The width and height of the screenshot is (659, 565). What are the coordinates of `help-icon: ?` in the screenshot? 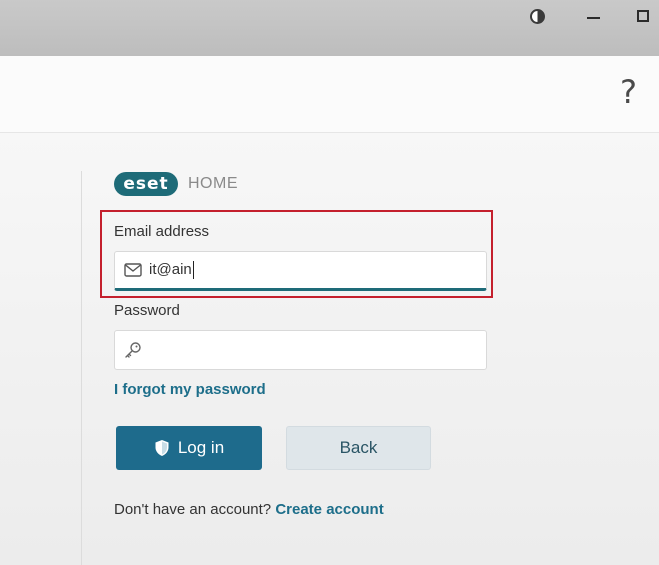 It's located at (628, 92).